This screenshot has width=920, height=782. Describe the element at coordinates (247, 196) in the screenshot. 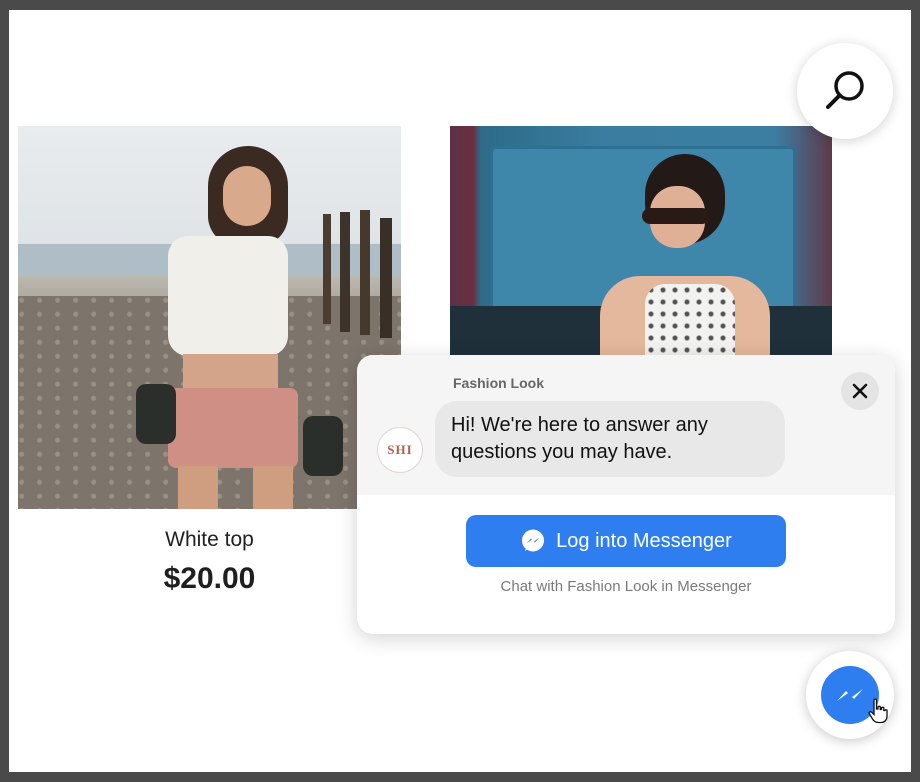

I see `face` at that location.